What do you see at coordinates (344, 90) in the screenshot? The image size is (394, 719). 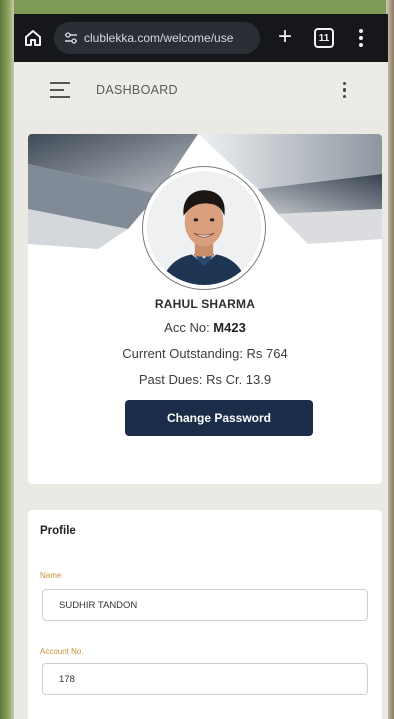 I see `kebab-menu-icon` at bounding box center [344, 90].